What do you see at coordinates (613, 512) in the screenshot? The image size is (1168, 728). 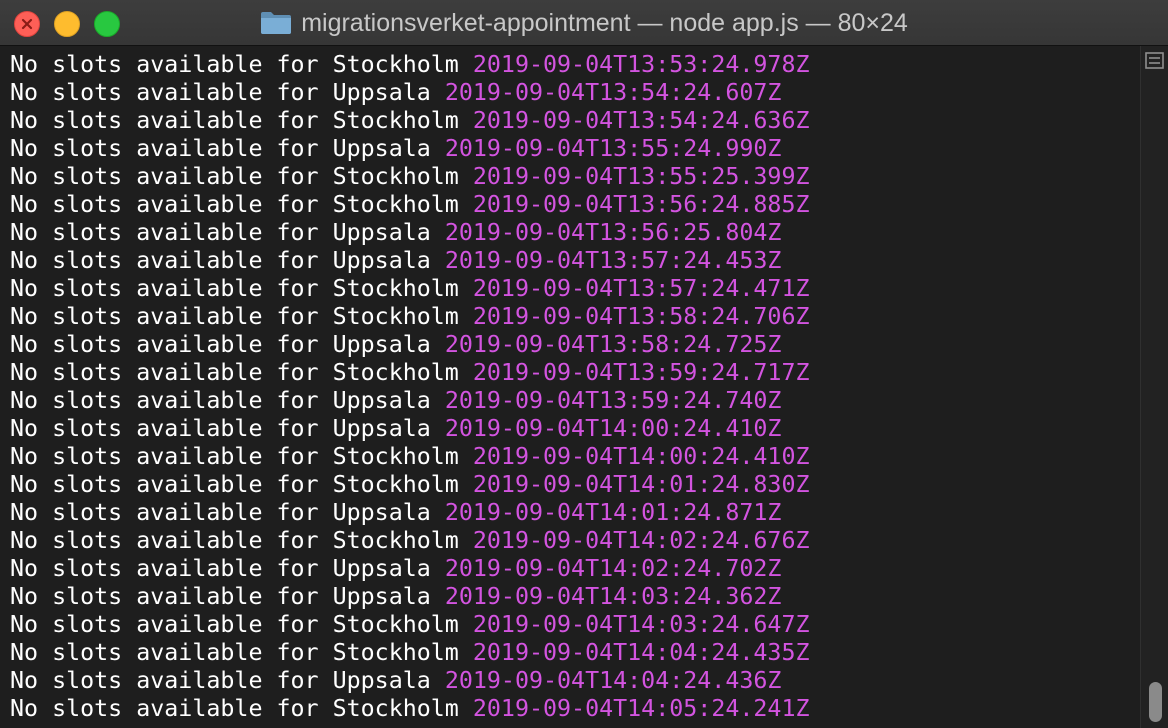 I see `log-timestamp: 2019-09-04T14:01:24.871Z` at bounding box center [613, 512].